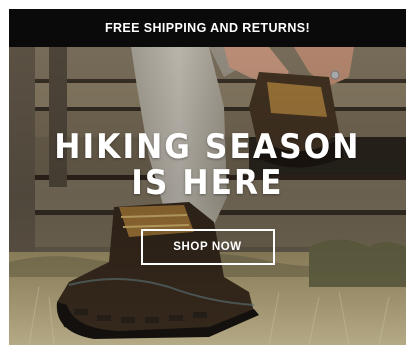 The width and height of the screenshot is (415, 353). I want to click on shop-now-label: SHOP NOW, so click(207, 247).